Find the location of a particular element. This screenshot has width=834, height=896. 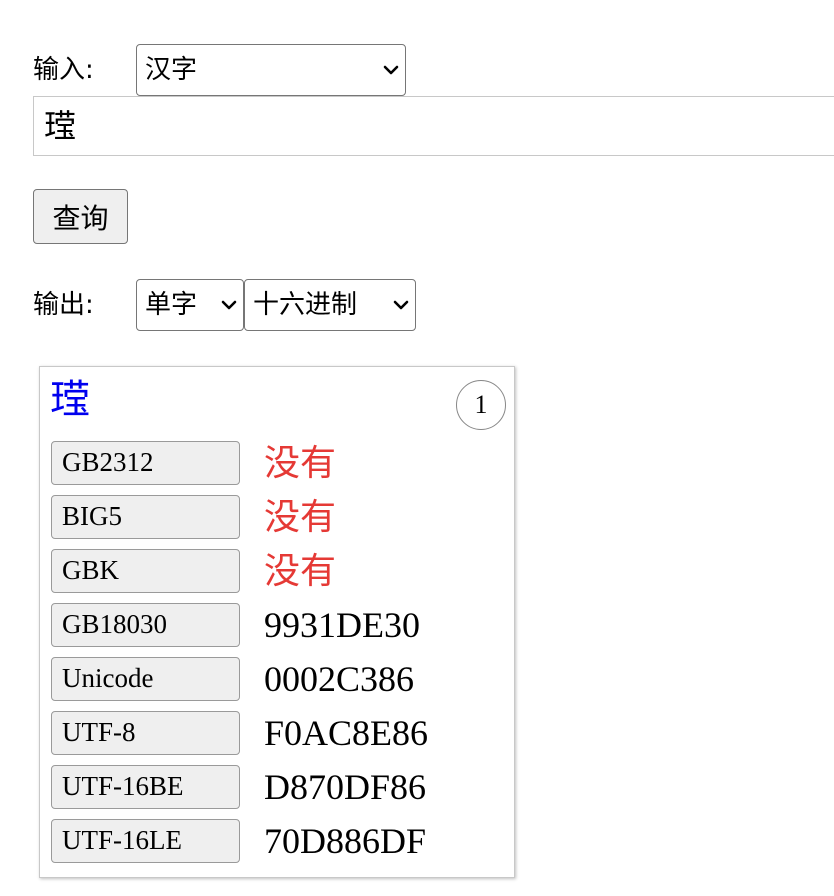

output-format-select: 十六进制 is located at coordinates (330, 305).